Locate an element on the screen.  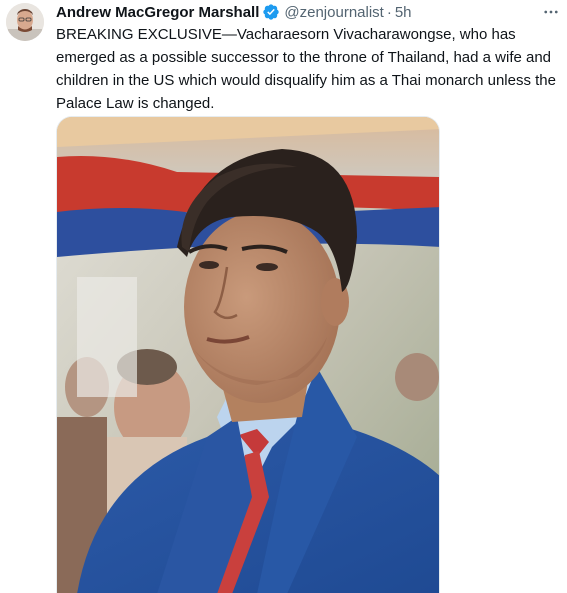
more-horizontal-icon is located at coordinates (551, 12).